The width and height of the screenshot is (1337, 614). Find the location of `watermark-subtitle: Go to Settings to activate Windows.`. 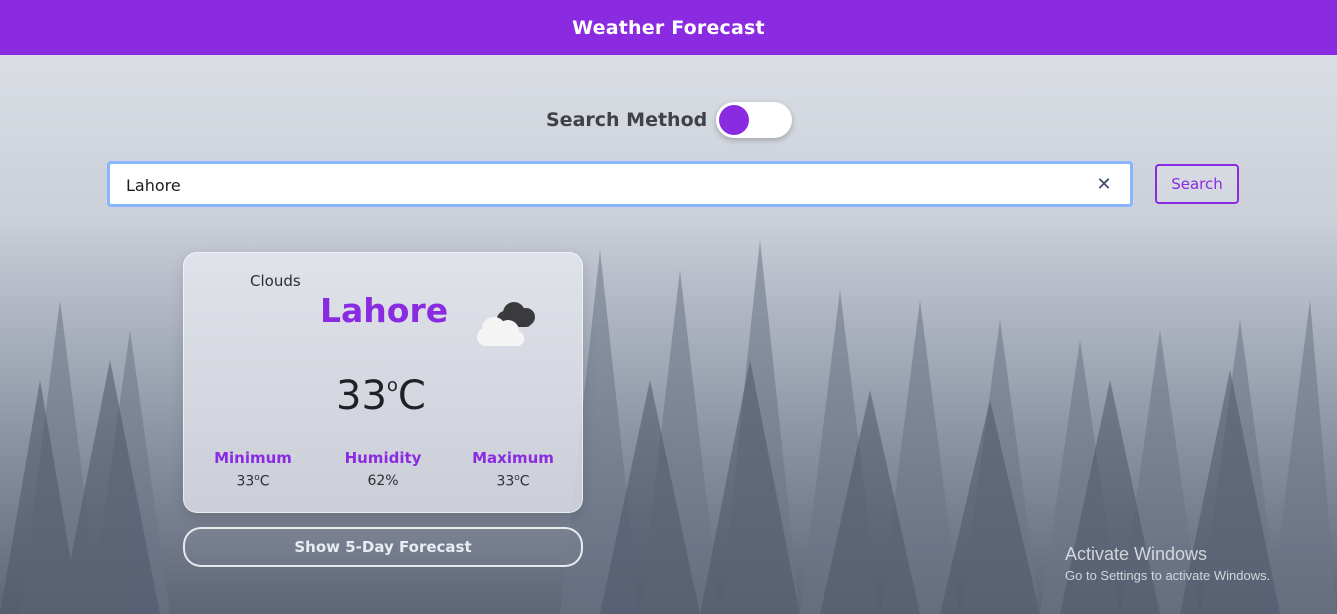

watermark-subtitle: Go to Settings to activate Windows. is located at coordinates (1168, 575).